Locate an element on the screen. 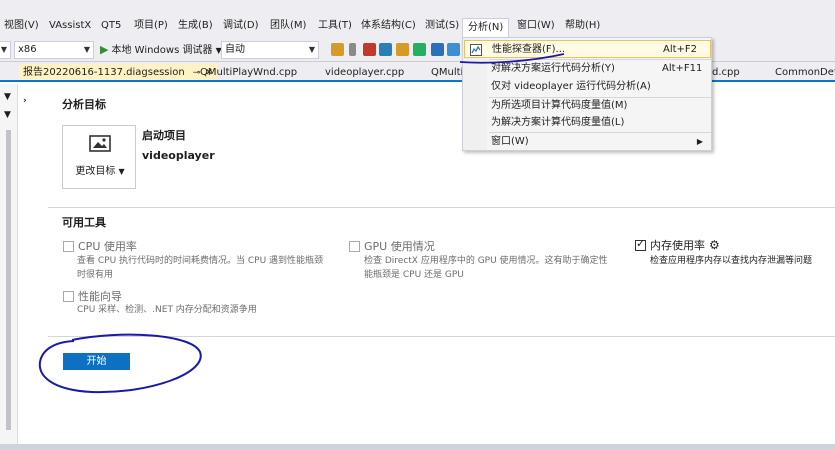  menu-vassistx: VAssistX is located at coordinates (70, 26).